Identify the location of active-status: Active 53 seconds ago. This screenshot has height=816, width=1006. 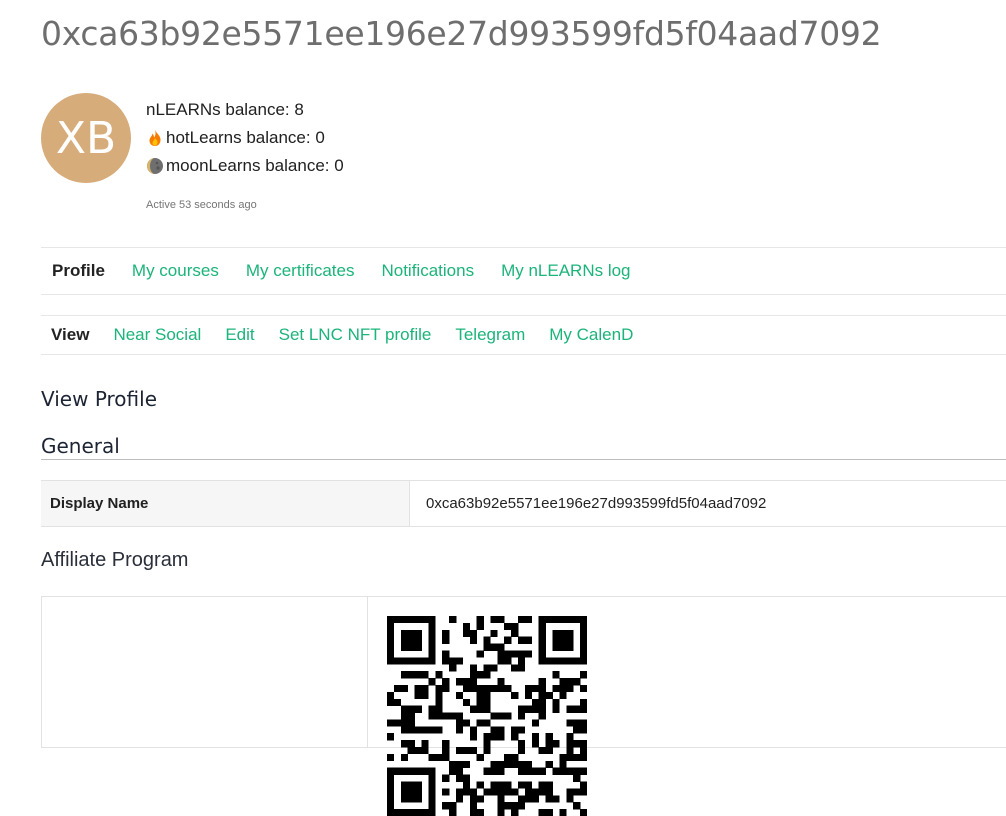
(201, 205).